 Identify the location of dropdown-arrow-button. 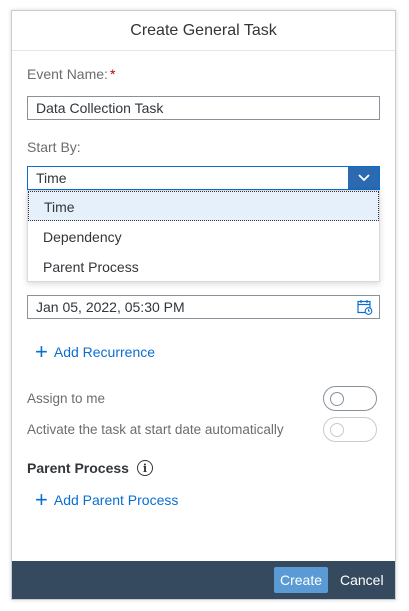
(363, 178).